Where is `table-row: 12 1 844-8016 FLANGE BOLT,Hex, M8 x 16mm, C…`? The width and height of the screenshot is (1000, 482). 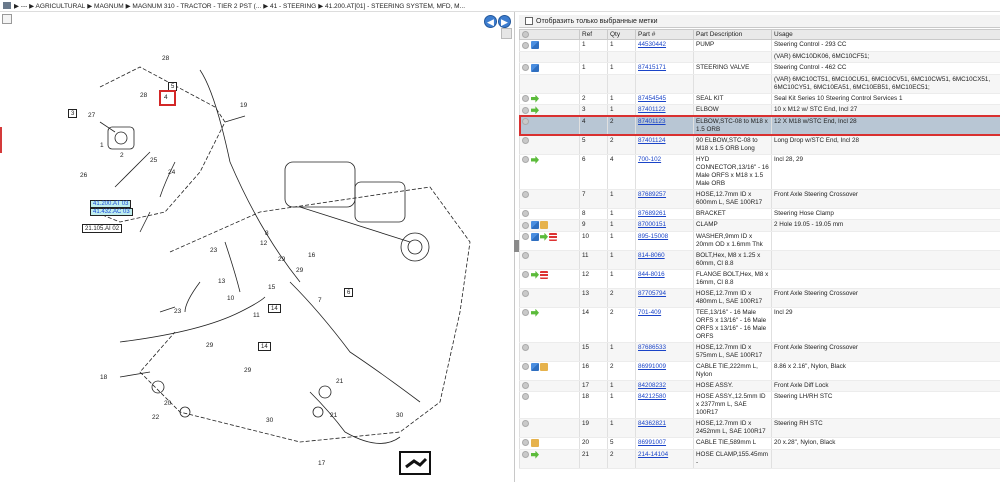
table-row: 12 1 844-8016 FLANGE BOLT,Hex, M8 x 16mm, C… is located at coordinates (759, 279).